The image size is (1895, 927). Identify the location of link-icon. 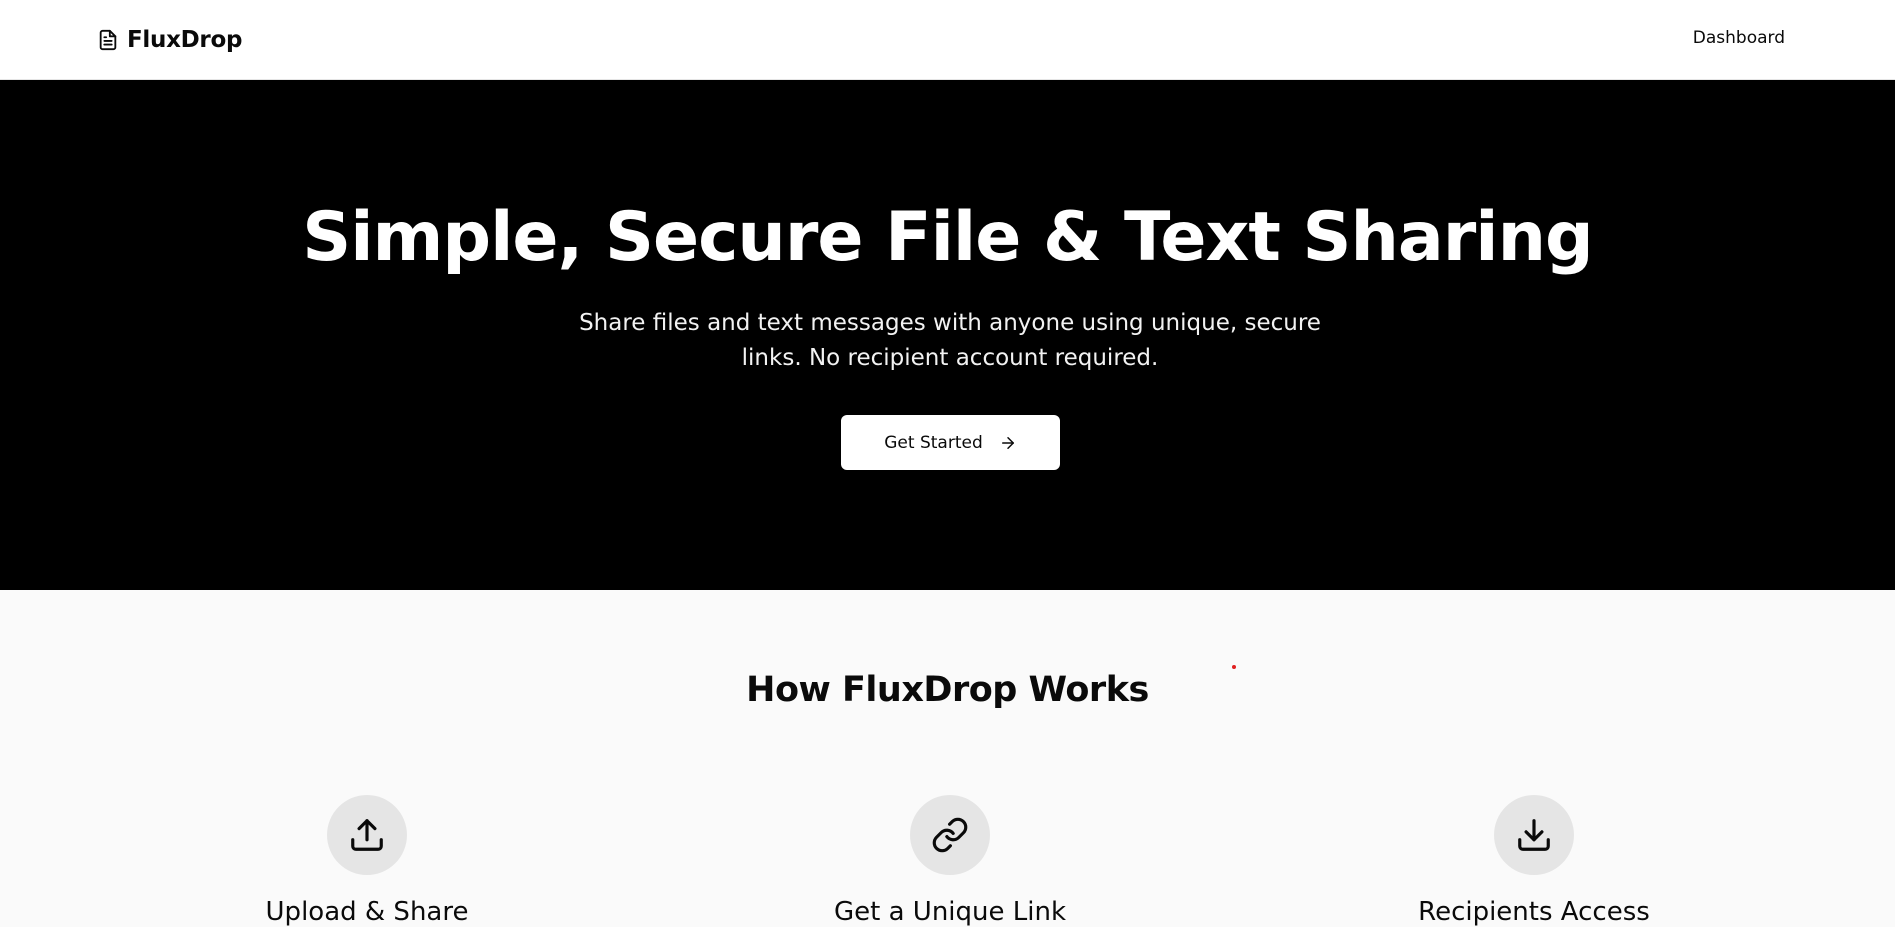
(950, 835).